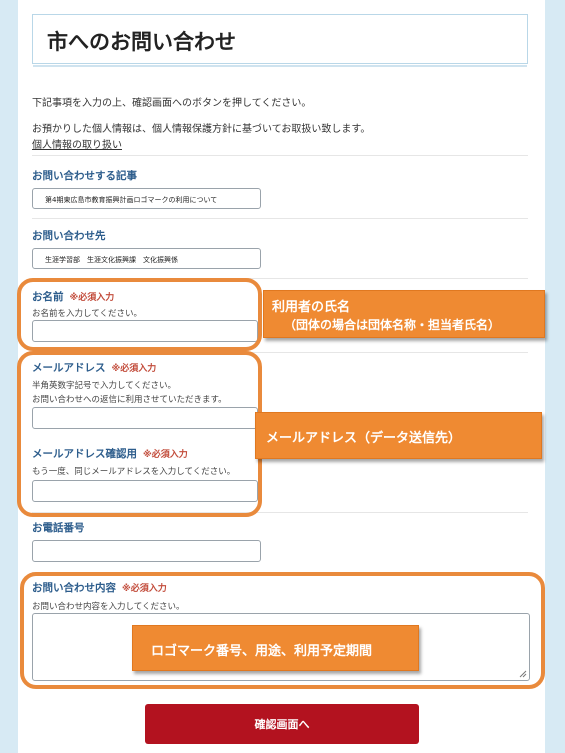  What do you see at coordinates (84, 176) in the screenshot?
I see `article-label: お問い合わせする記事` at bounding box center [84, 176].